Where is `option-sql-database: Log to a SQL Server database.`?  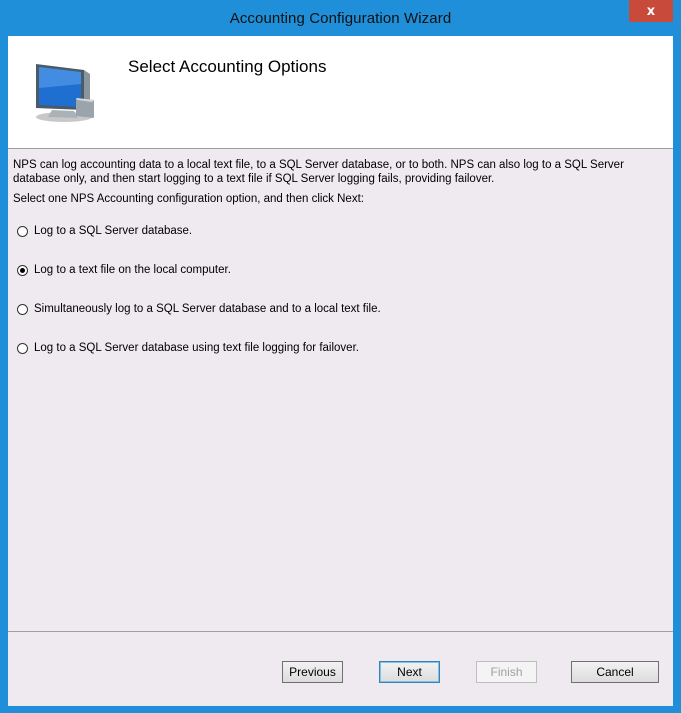
option-sql-database: Log to a SQL Server database. is located at coordinates (104, 231).